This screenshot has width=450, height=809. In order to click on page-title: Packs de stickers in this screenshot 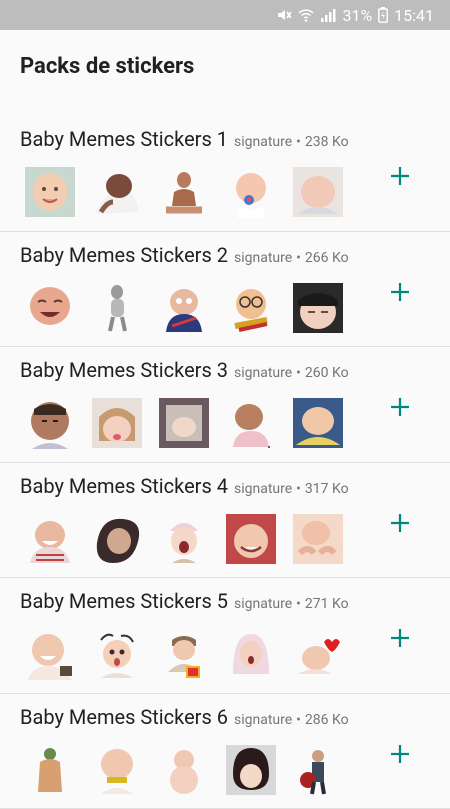, I will do `click(107, 66)`.